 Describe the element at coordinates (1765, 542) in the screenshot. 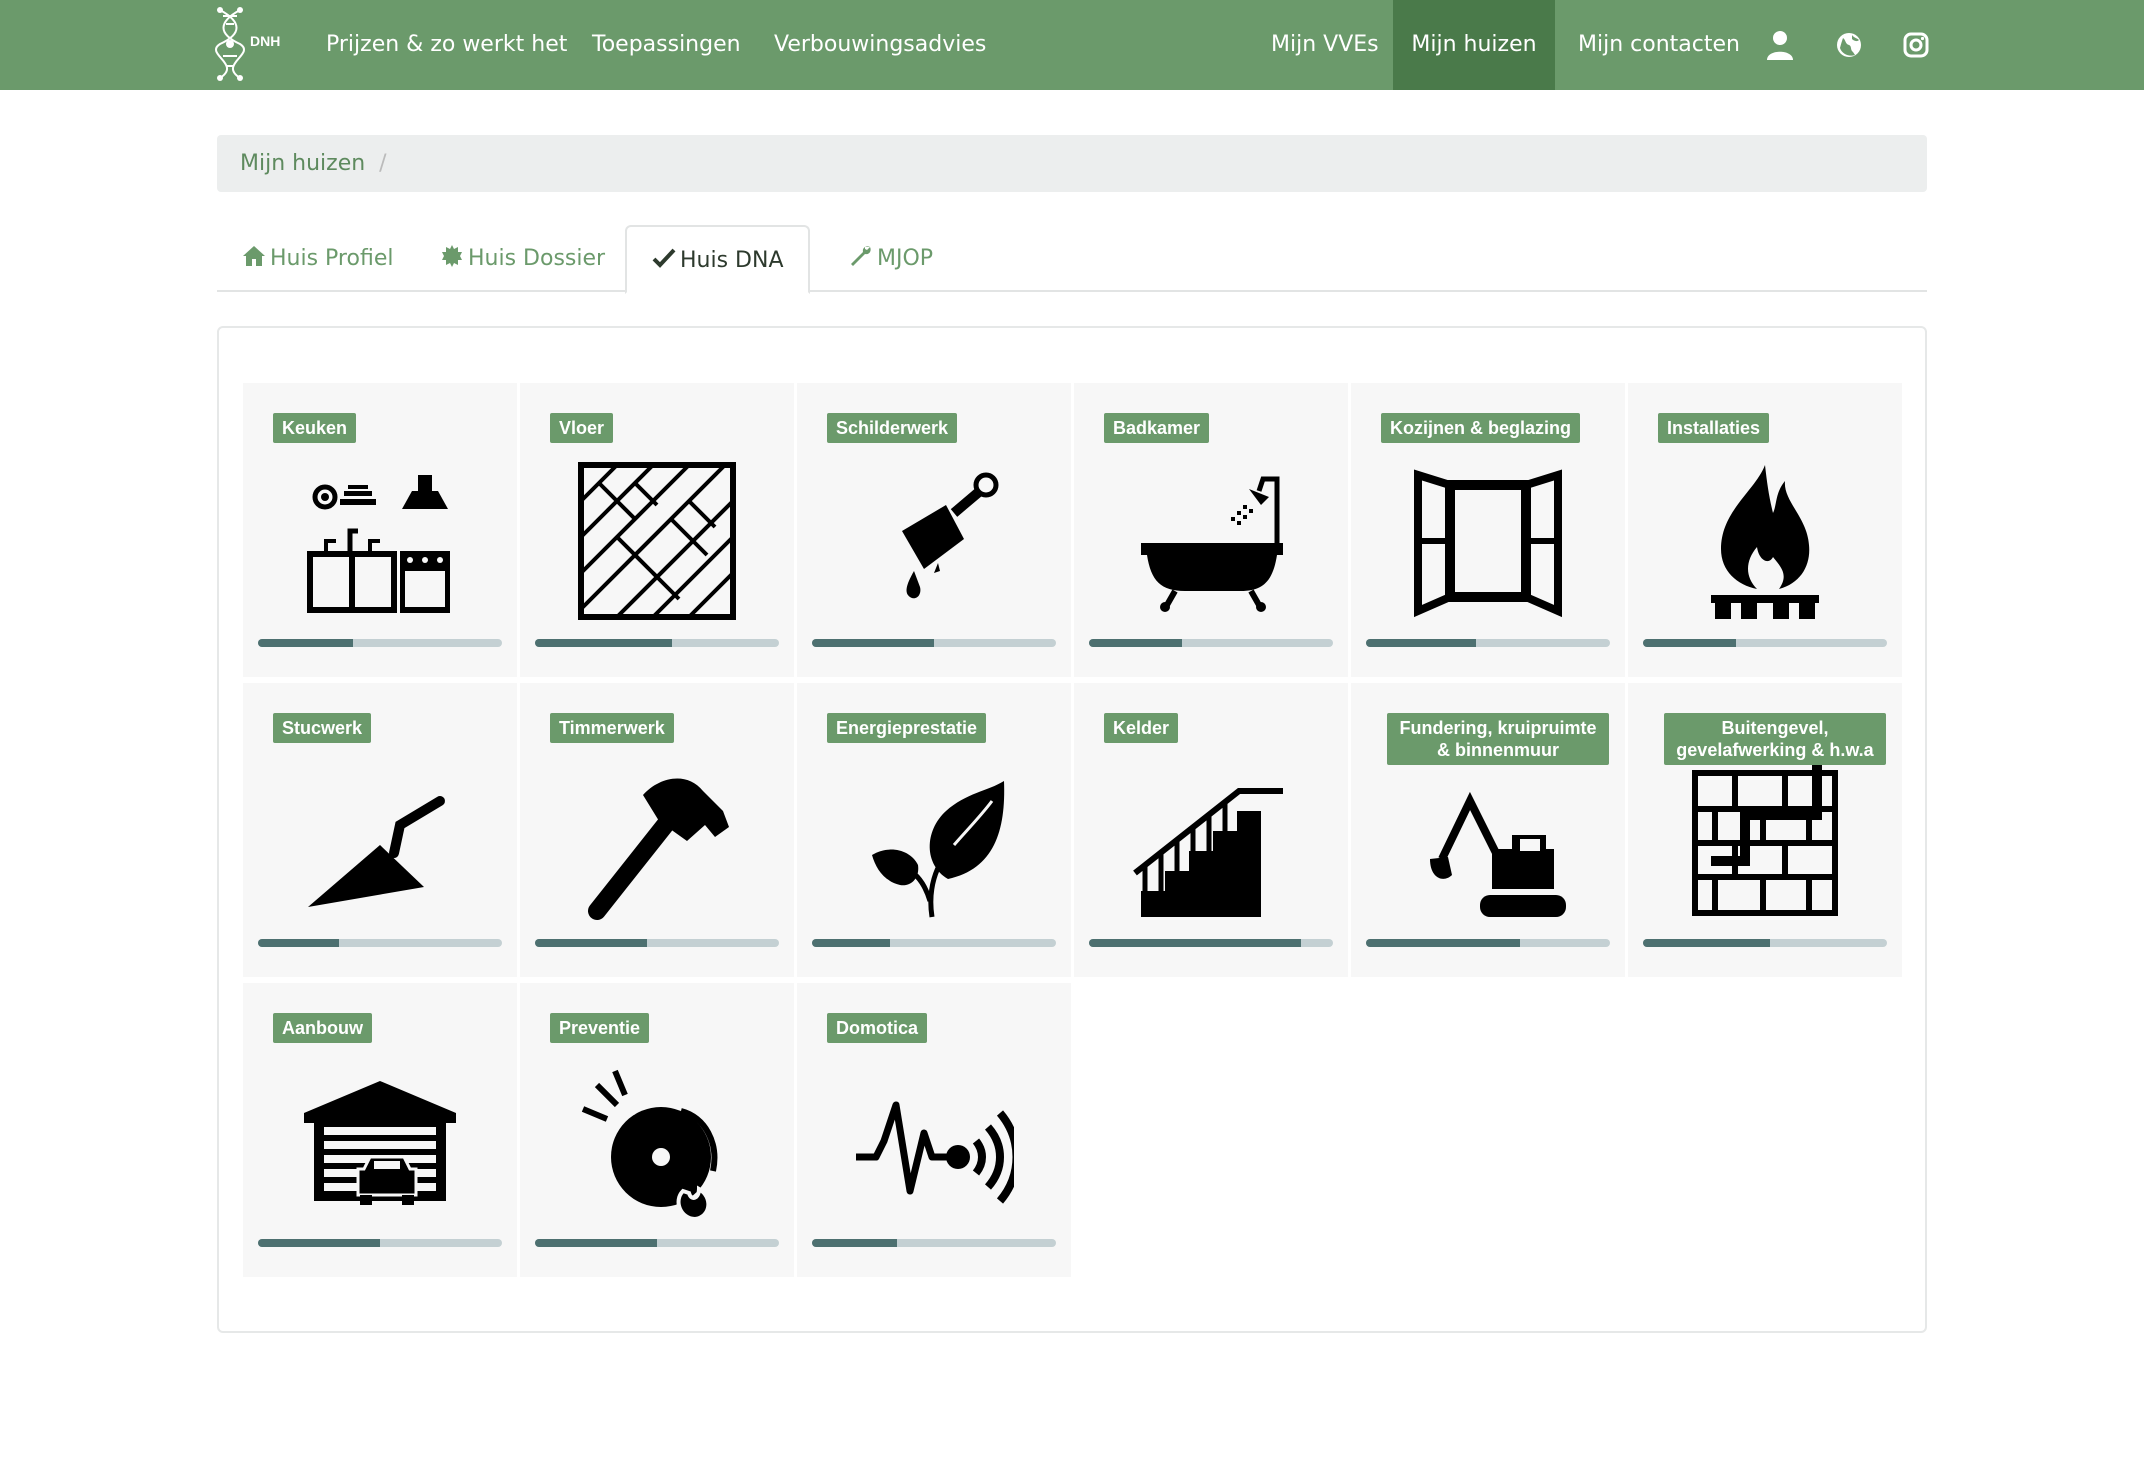

I see `gas-flame-icon` at that location.